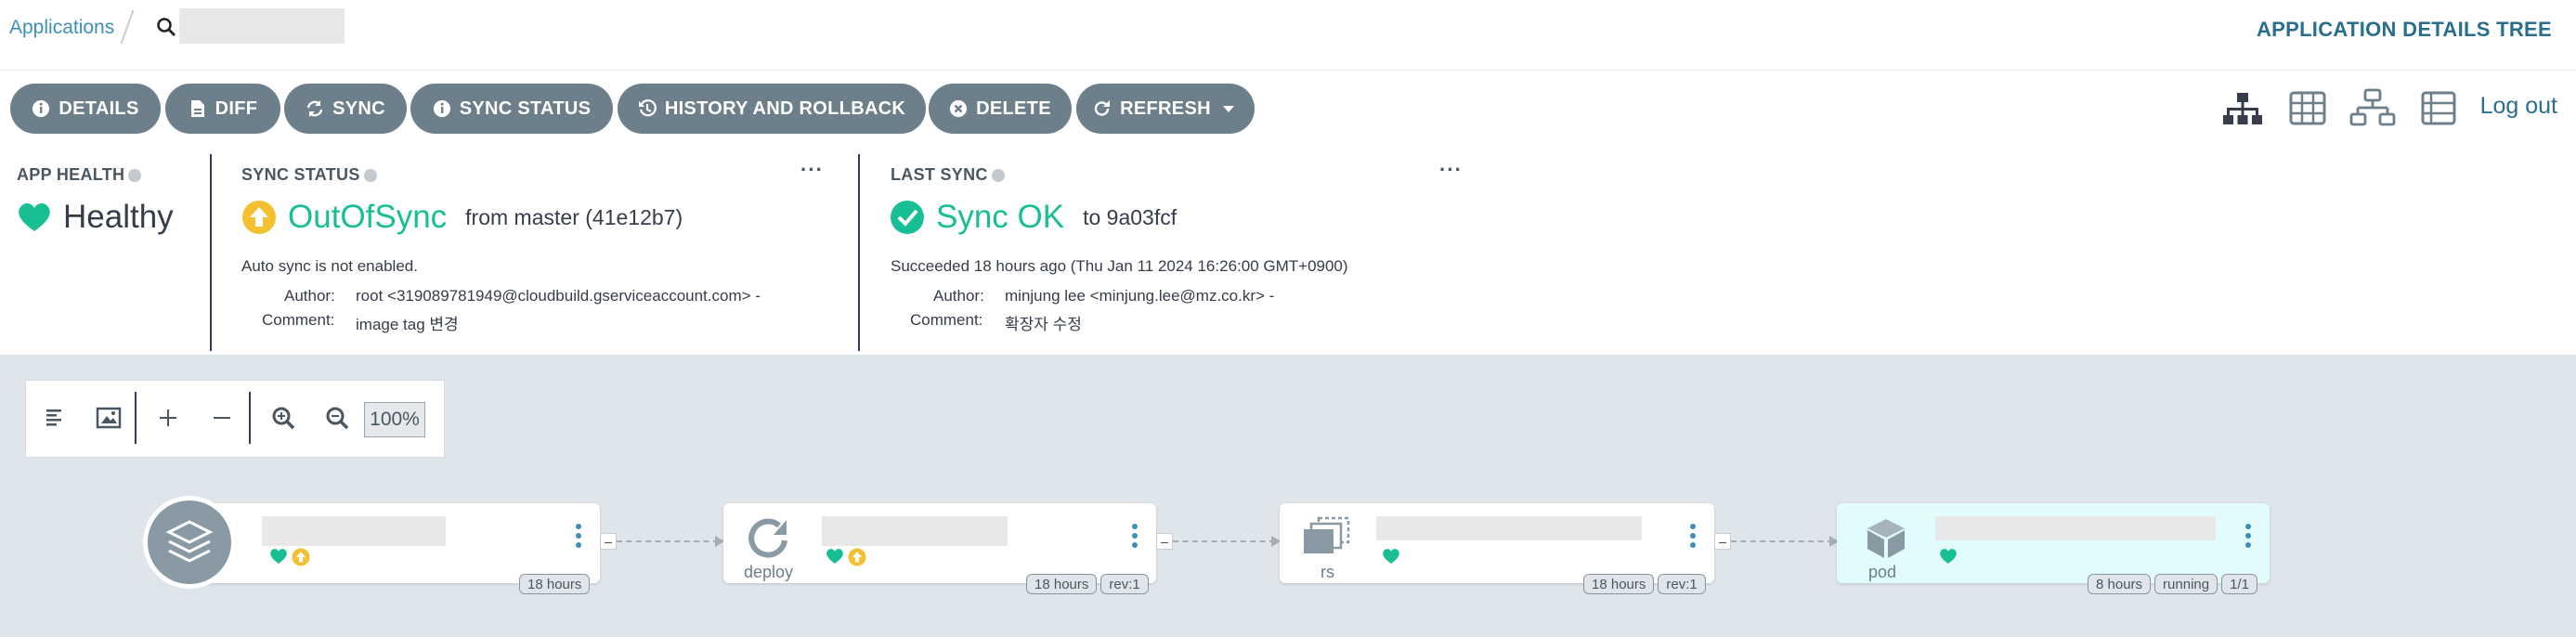  What do you see at coordinates (221, 417) in the screenshot?
I see `collapse-icon` at bounding box center [221, 417].